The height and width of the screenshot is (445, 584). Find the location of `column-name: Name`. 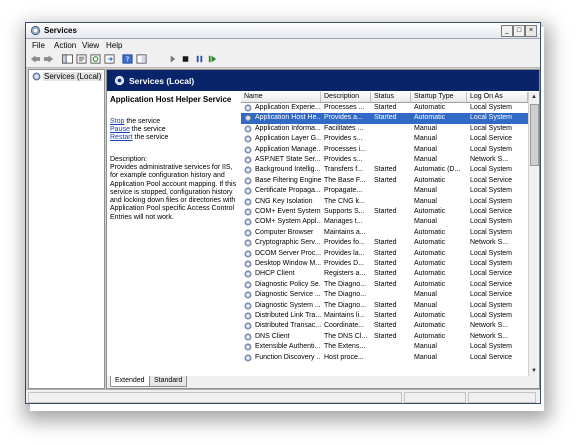

column-name: Name is located at coordinates (281, 97).